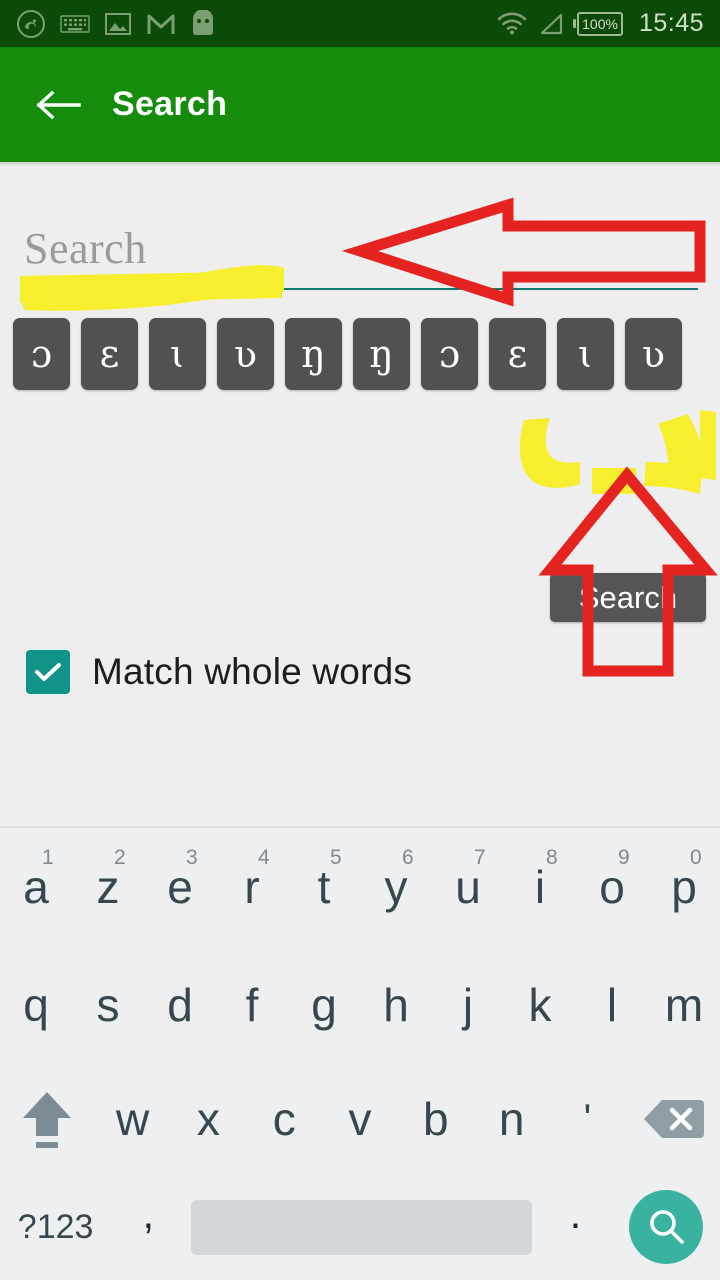  I want to click on match-whole-words-checkbox, so click(48, 672).